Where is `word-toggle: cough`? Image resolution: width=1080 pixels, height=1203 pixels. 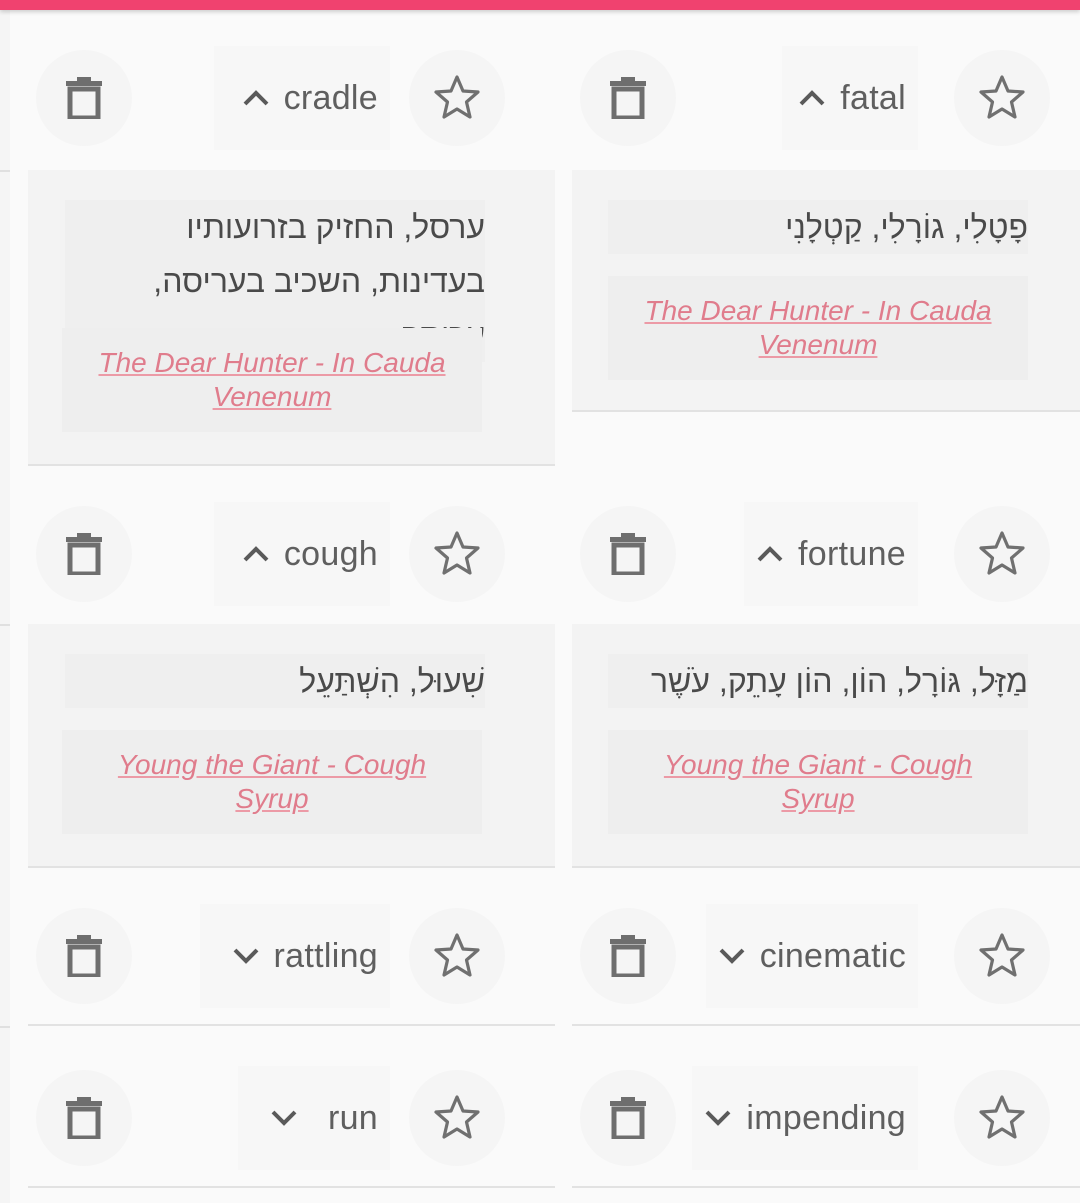
word-toggle: cough is located at coordinates (302, 554).